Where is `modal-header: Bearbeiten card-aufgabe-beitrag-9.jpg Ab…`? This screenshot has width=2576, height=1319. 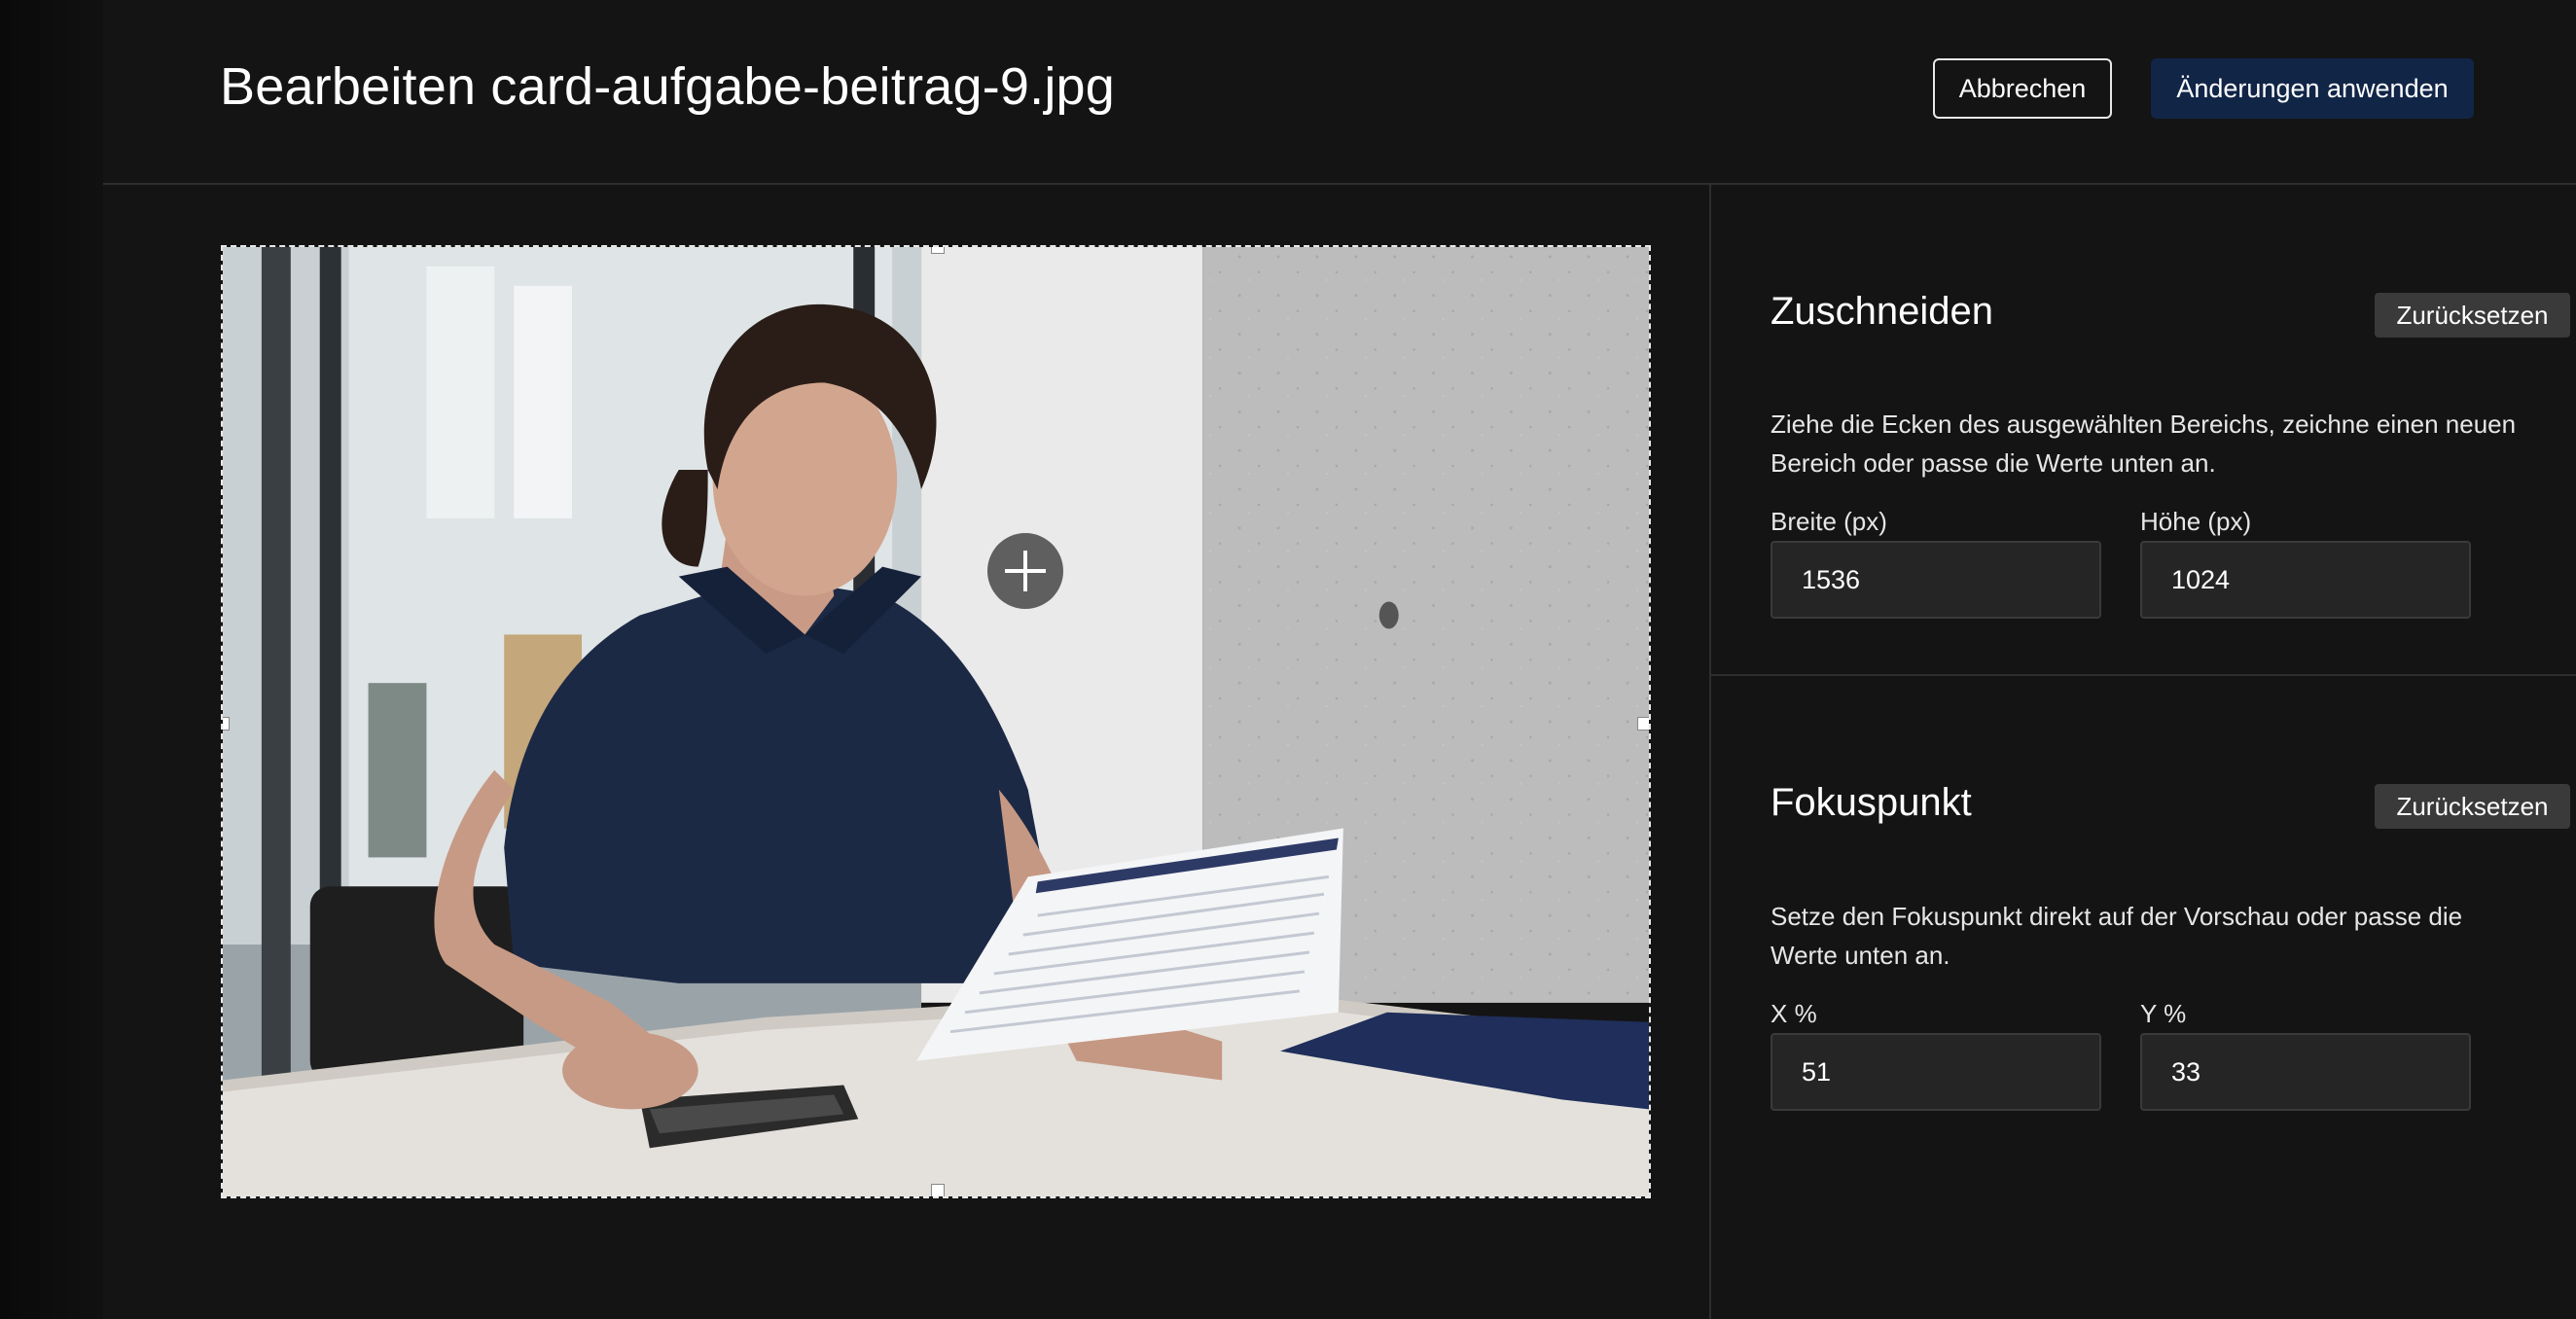 modal-header: Bearbeiten card-aufgabe-beitrag-9.jpg Ab… is located at coordinates (1339, 92).